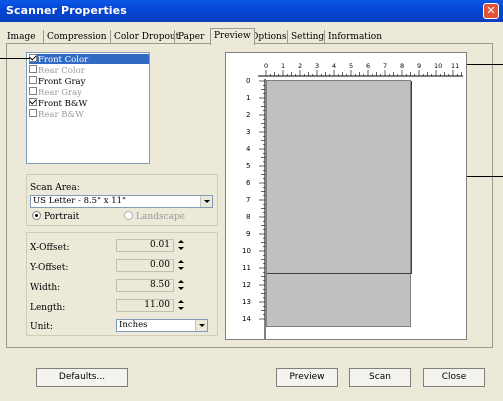  What do you see at coordinates (380, 377) in the screenshot?
I see `scan-button: Scan` at bounding box center [380, 377].